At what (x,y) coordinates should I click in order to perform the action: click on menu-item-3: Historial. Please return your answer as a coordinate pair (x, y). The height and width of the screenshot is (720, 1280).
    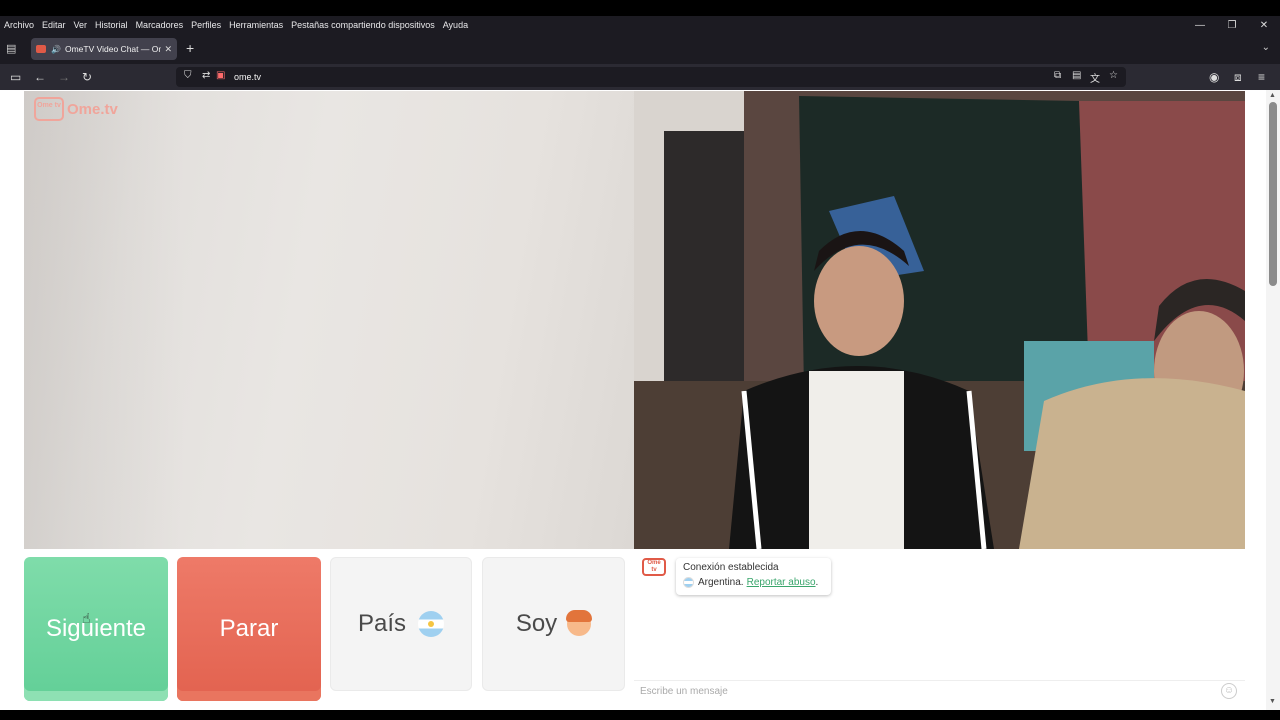
    Looking at the image, I should click on (111, 25).